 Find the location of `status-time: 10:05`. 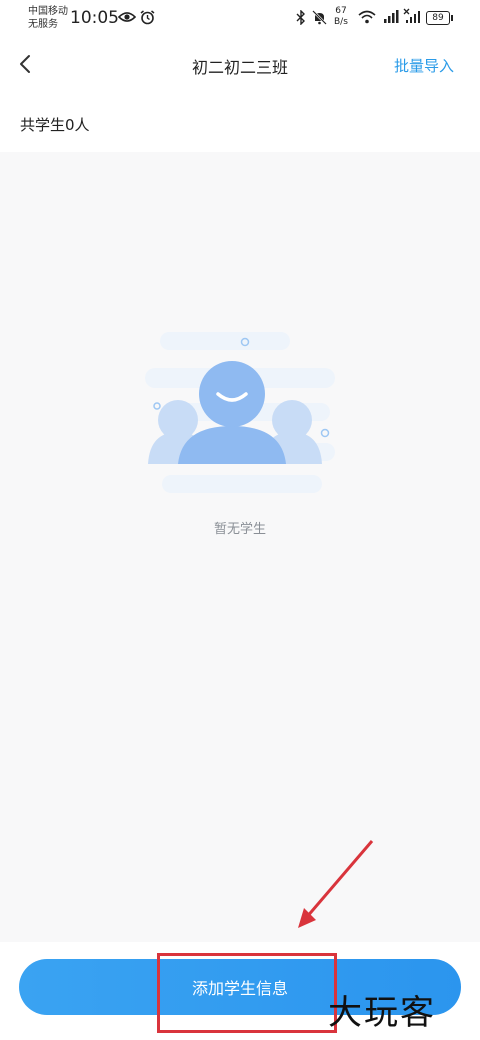

status-time: 10:05 is located at coordinates (94, 18).